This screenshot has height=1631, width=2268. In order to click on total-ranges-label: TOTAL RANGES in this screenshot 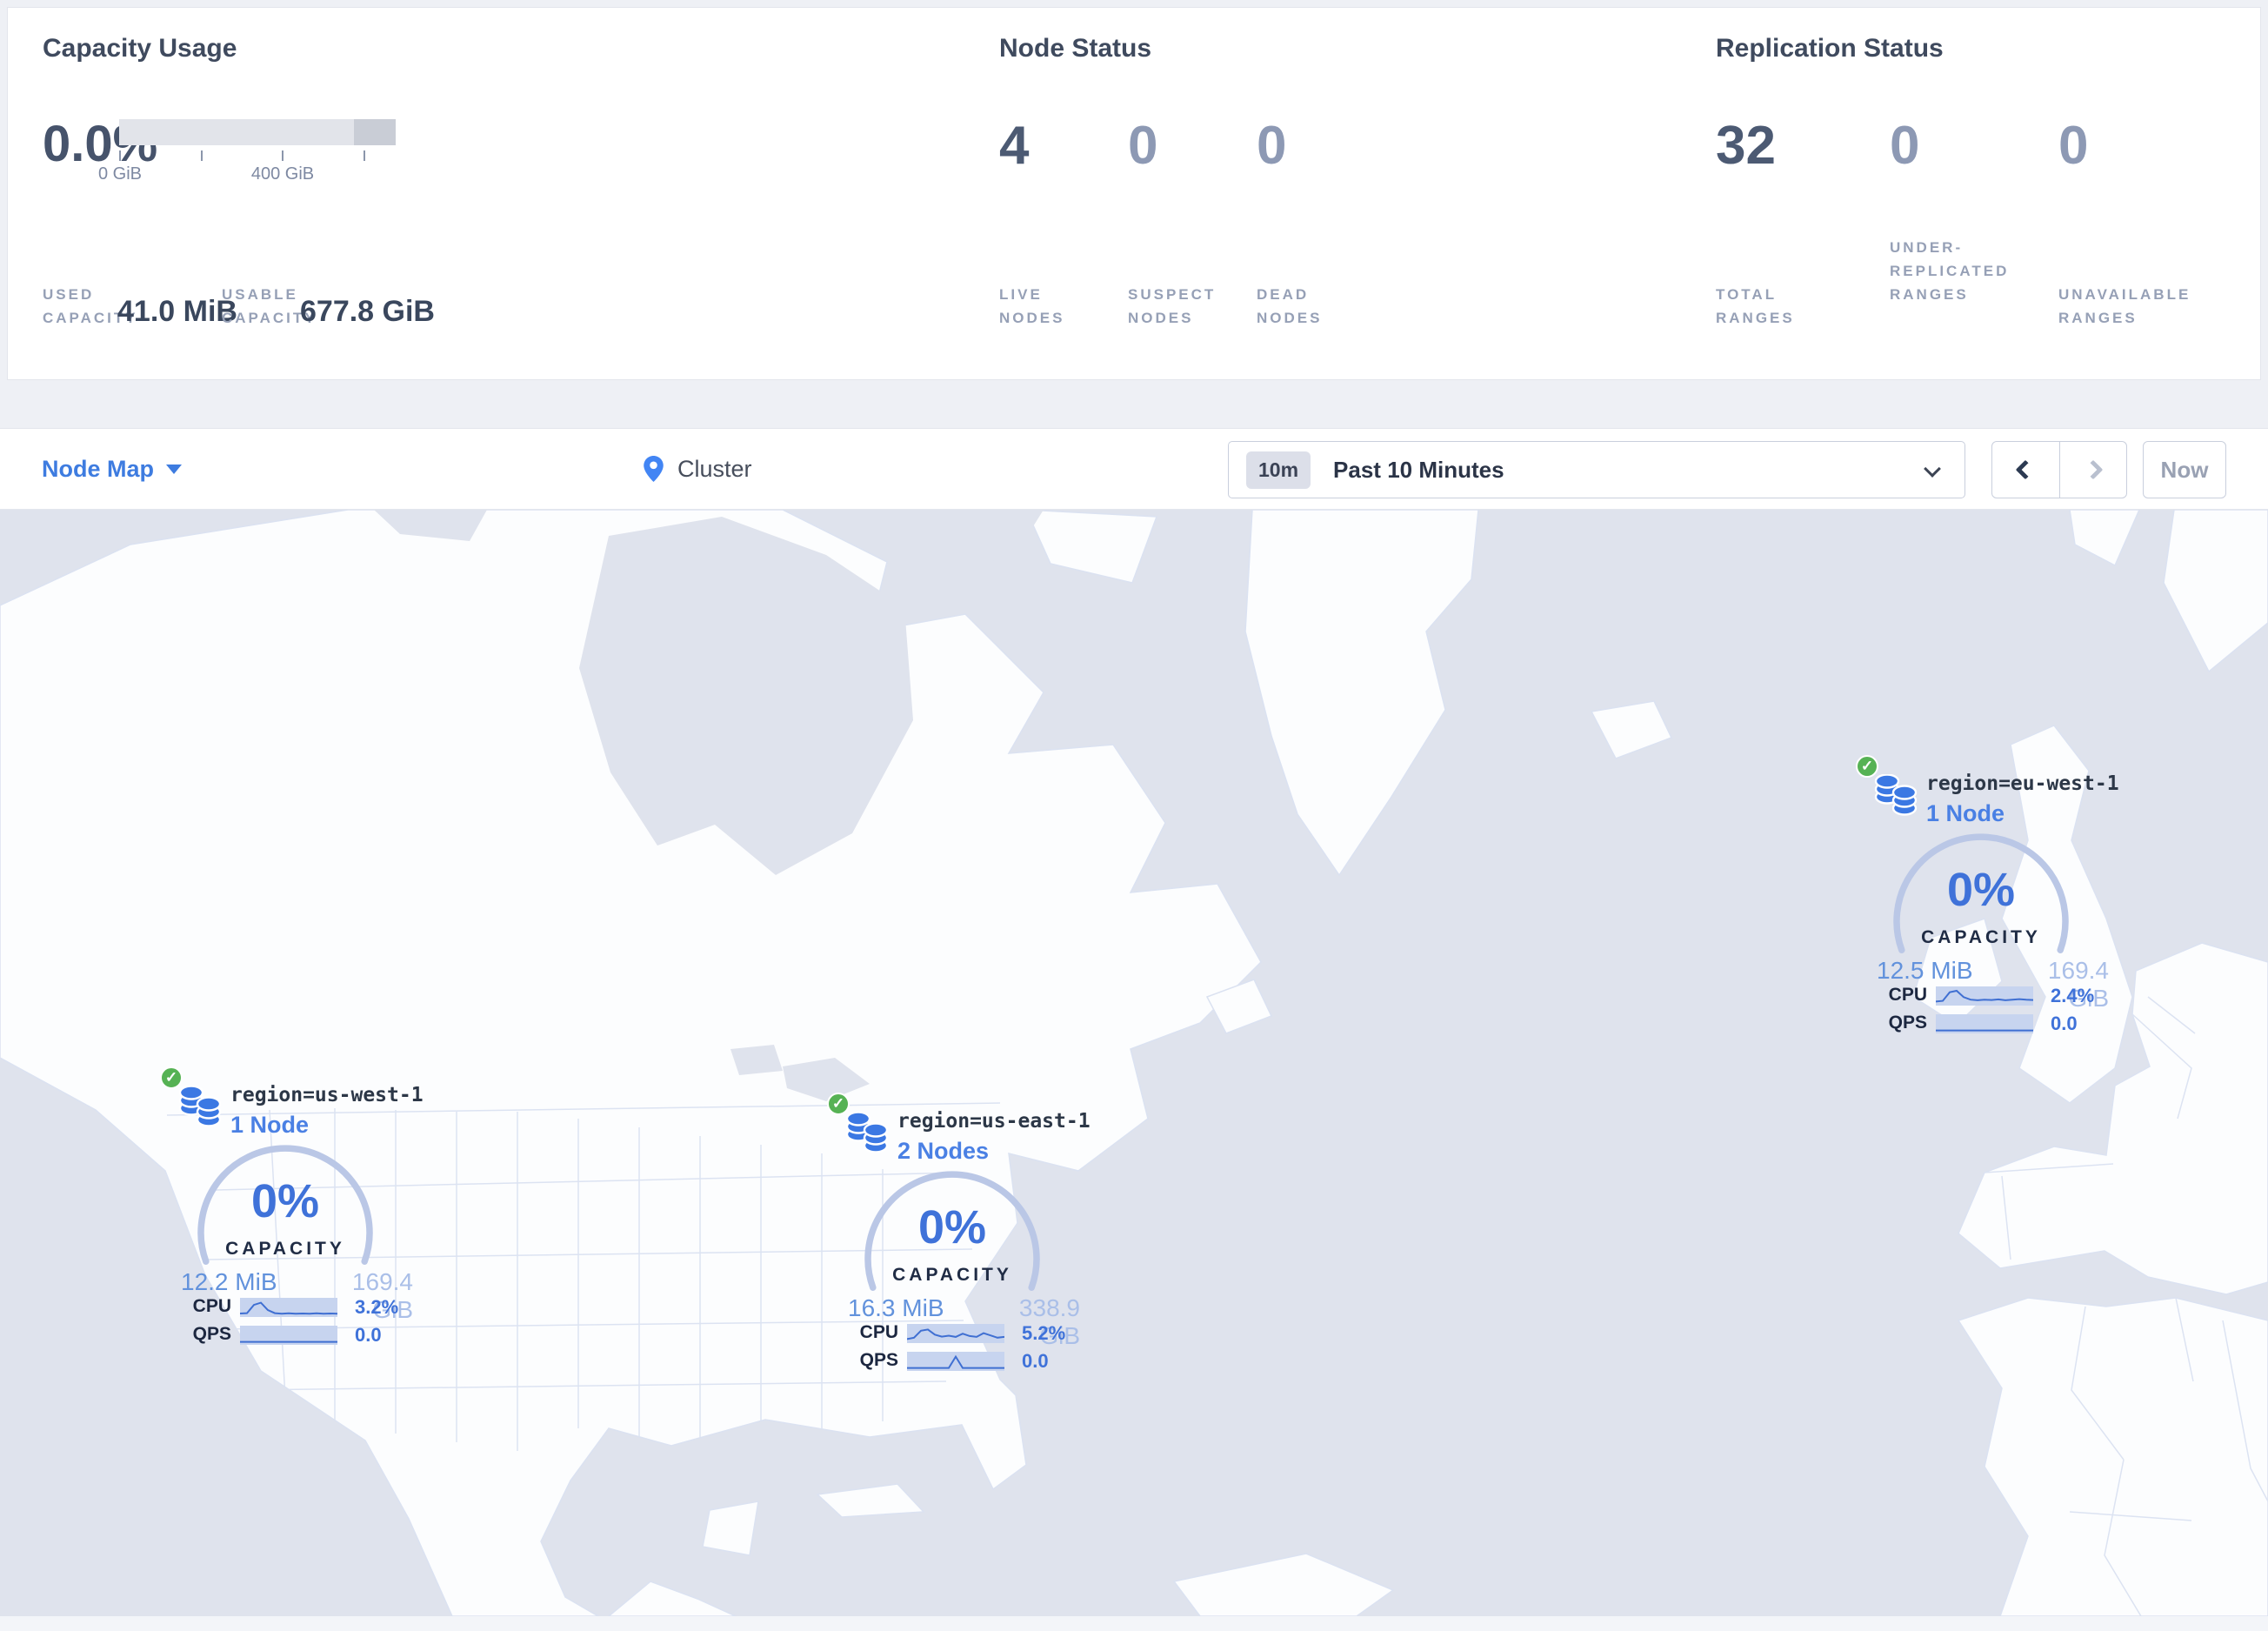, I will do `click(1755, 306)`.